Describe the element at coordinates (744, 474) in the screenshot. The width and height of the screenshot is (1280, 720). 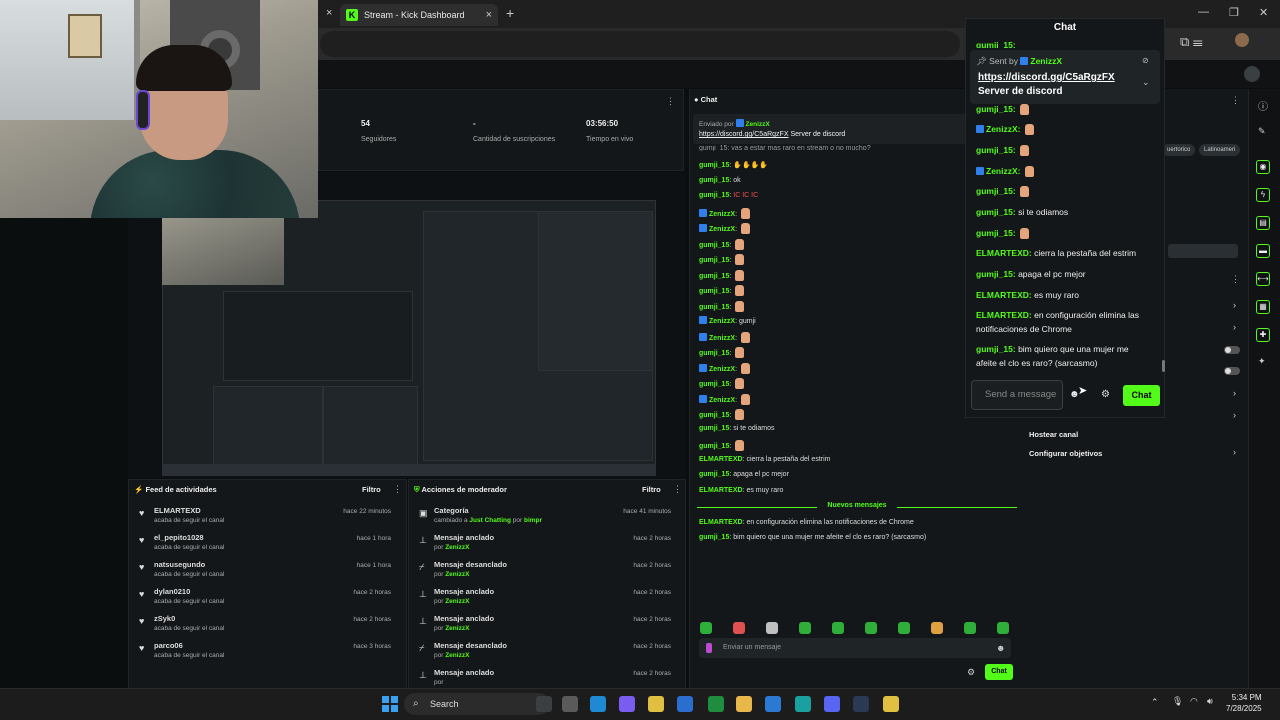
I see `chat-message: gumji_15: apaga el pc mejor` at that location.